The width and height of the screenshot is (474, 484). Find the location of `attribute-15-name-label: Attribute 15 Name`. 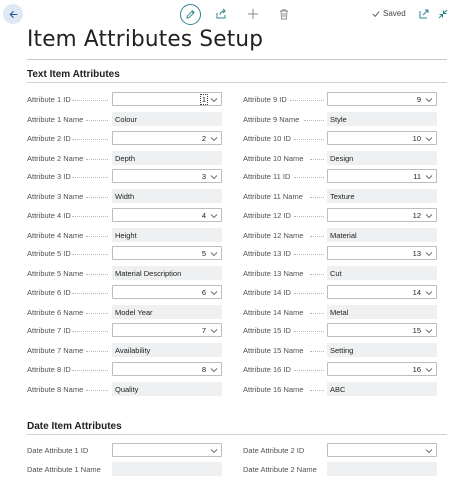

attribute-15-name-label: Attribute 15 Name is located at coordinates (273, 350).